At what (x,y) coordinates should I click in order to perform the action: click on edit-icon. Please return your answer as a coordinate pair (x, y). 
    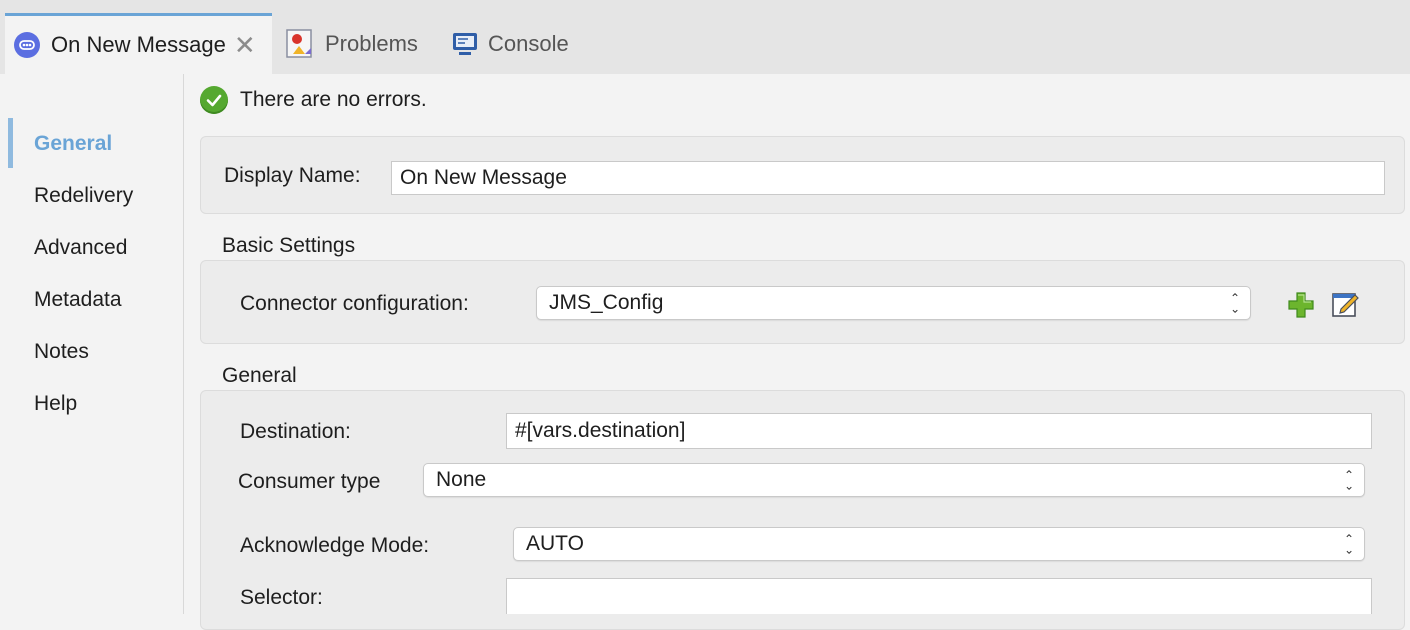
    Looking at the image, I should click on (1345, 305).